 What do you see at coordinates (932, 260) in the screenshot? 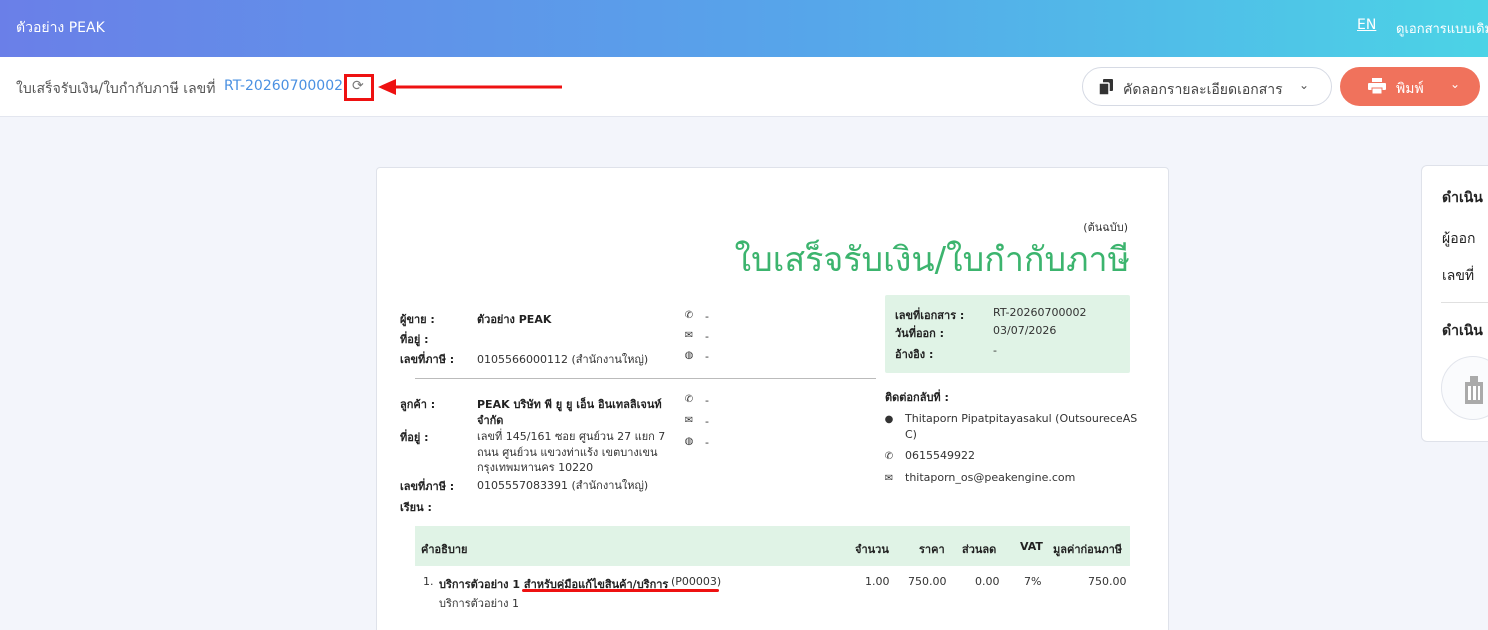
I see `document-title: ใบเสร็จรับเงิน/ใบกำกับภาษี` at bounding box center [932, 260].